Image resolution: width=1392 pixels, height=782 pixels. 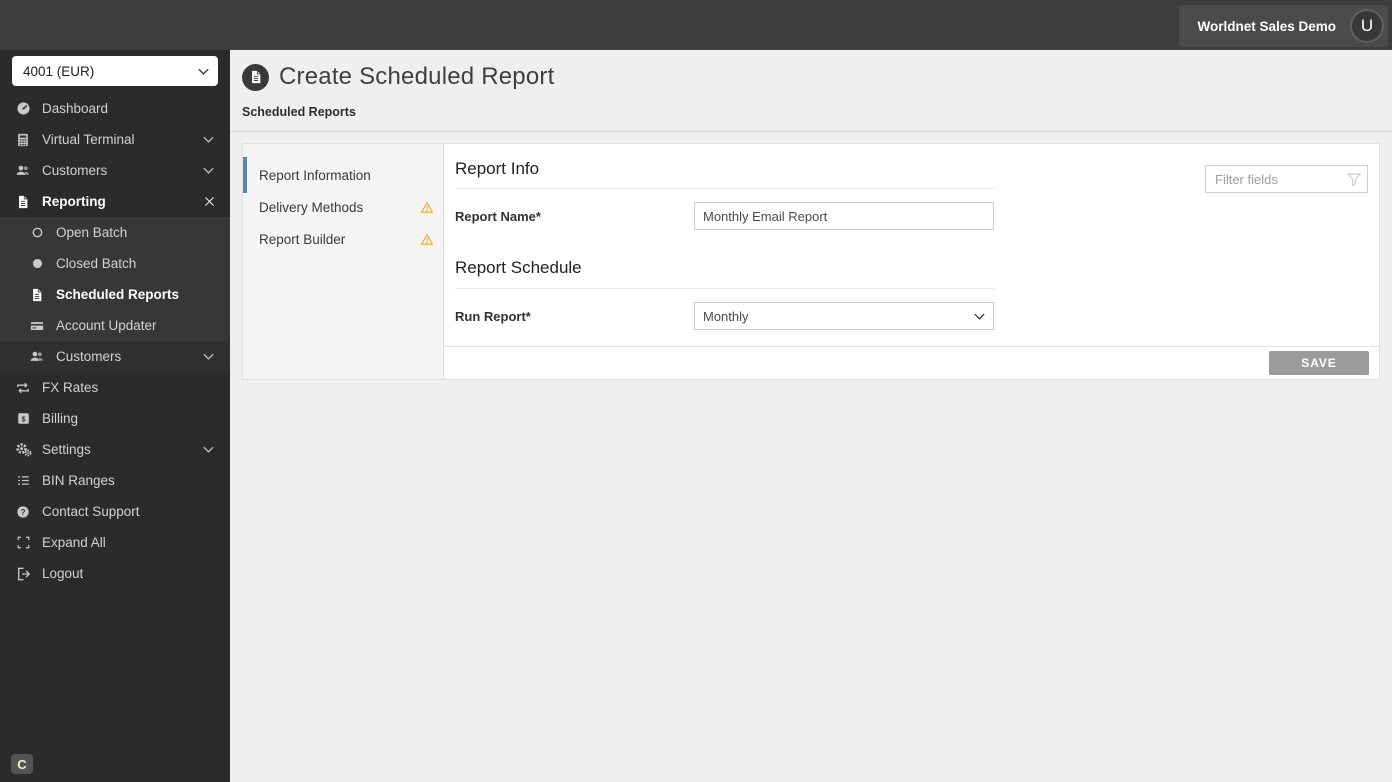 I want to click on sidebar-item-label: Closed Batch, so click(x=96, y=263).